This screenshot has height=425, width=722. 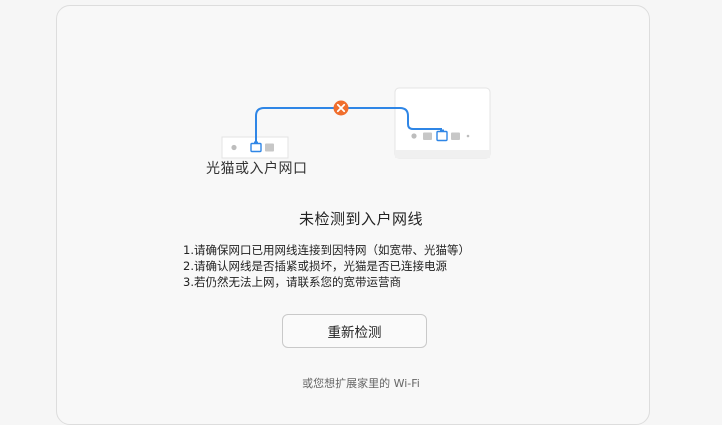 What do you see at coordinates (354, 331) in the screenshot?
I see `recheck-button: 重新检测` at bounding box center [354, 331].